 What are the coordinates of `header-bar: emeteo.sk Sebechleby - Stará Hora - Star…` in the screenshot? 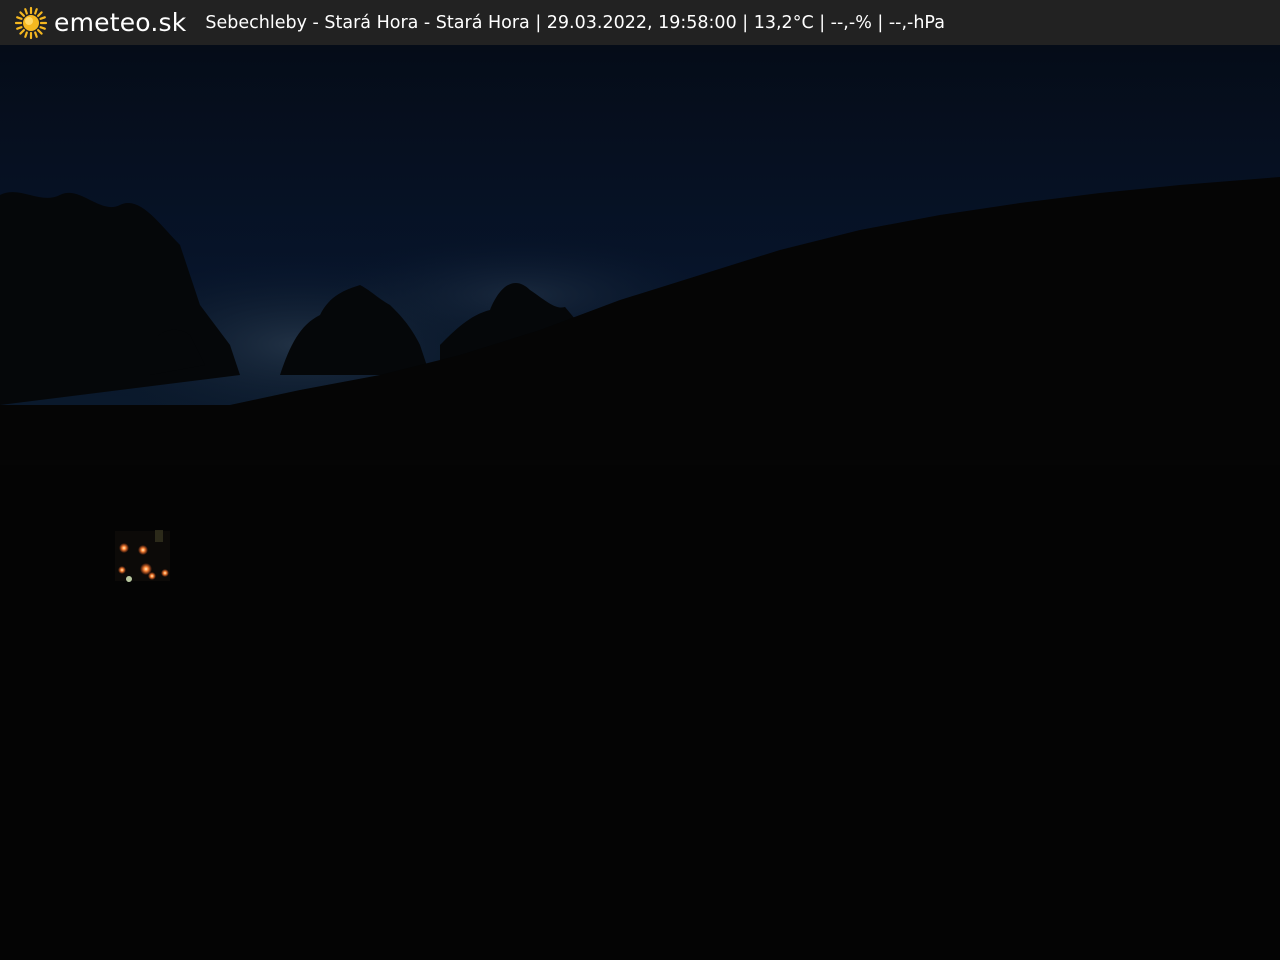 It's located at (640, 22).